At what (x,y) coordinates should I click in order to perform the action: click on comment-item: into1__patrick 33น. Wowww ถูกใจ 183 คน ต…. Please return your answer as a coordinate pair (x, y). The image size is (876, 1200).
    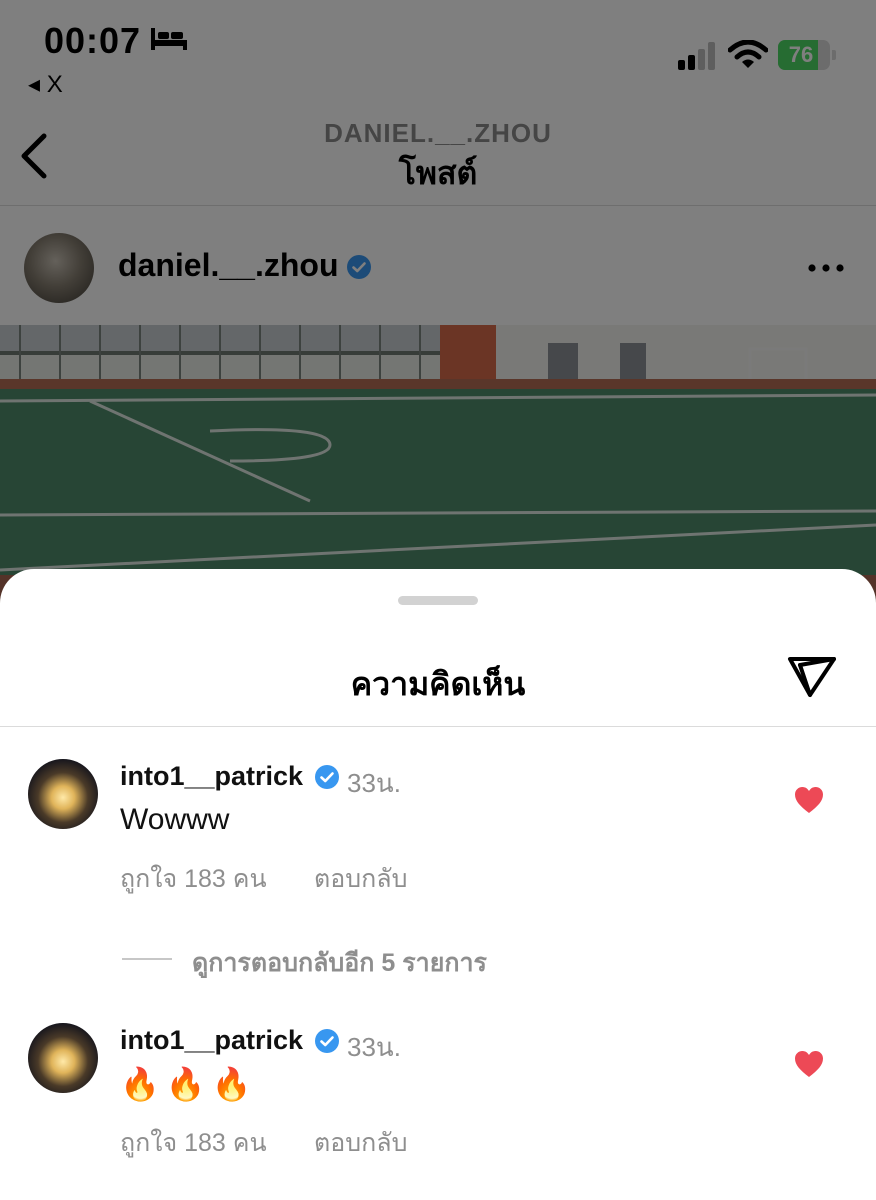
    Looking at the image, I should click on (438, 829).